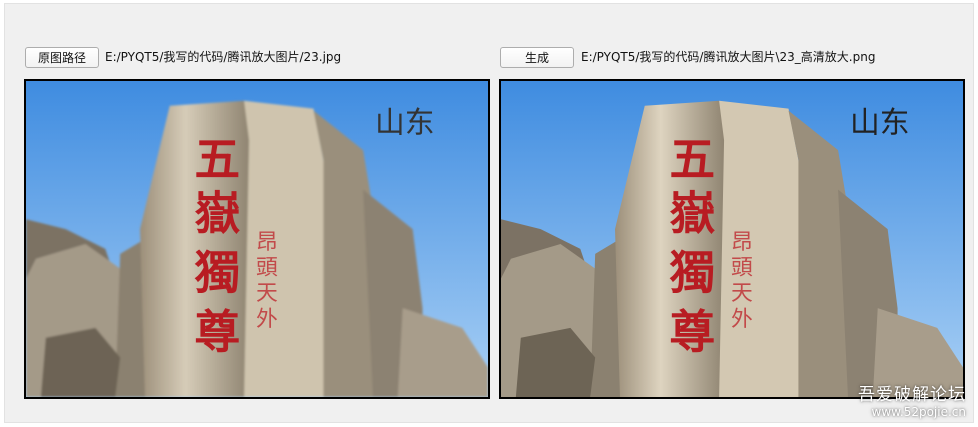  I want to click on watermark-site-name: 吾爱破解论坛, so click(912, 395).